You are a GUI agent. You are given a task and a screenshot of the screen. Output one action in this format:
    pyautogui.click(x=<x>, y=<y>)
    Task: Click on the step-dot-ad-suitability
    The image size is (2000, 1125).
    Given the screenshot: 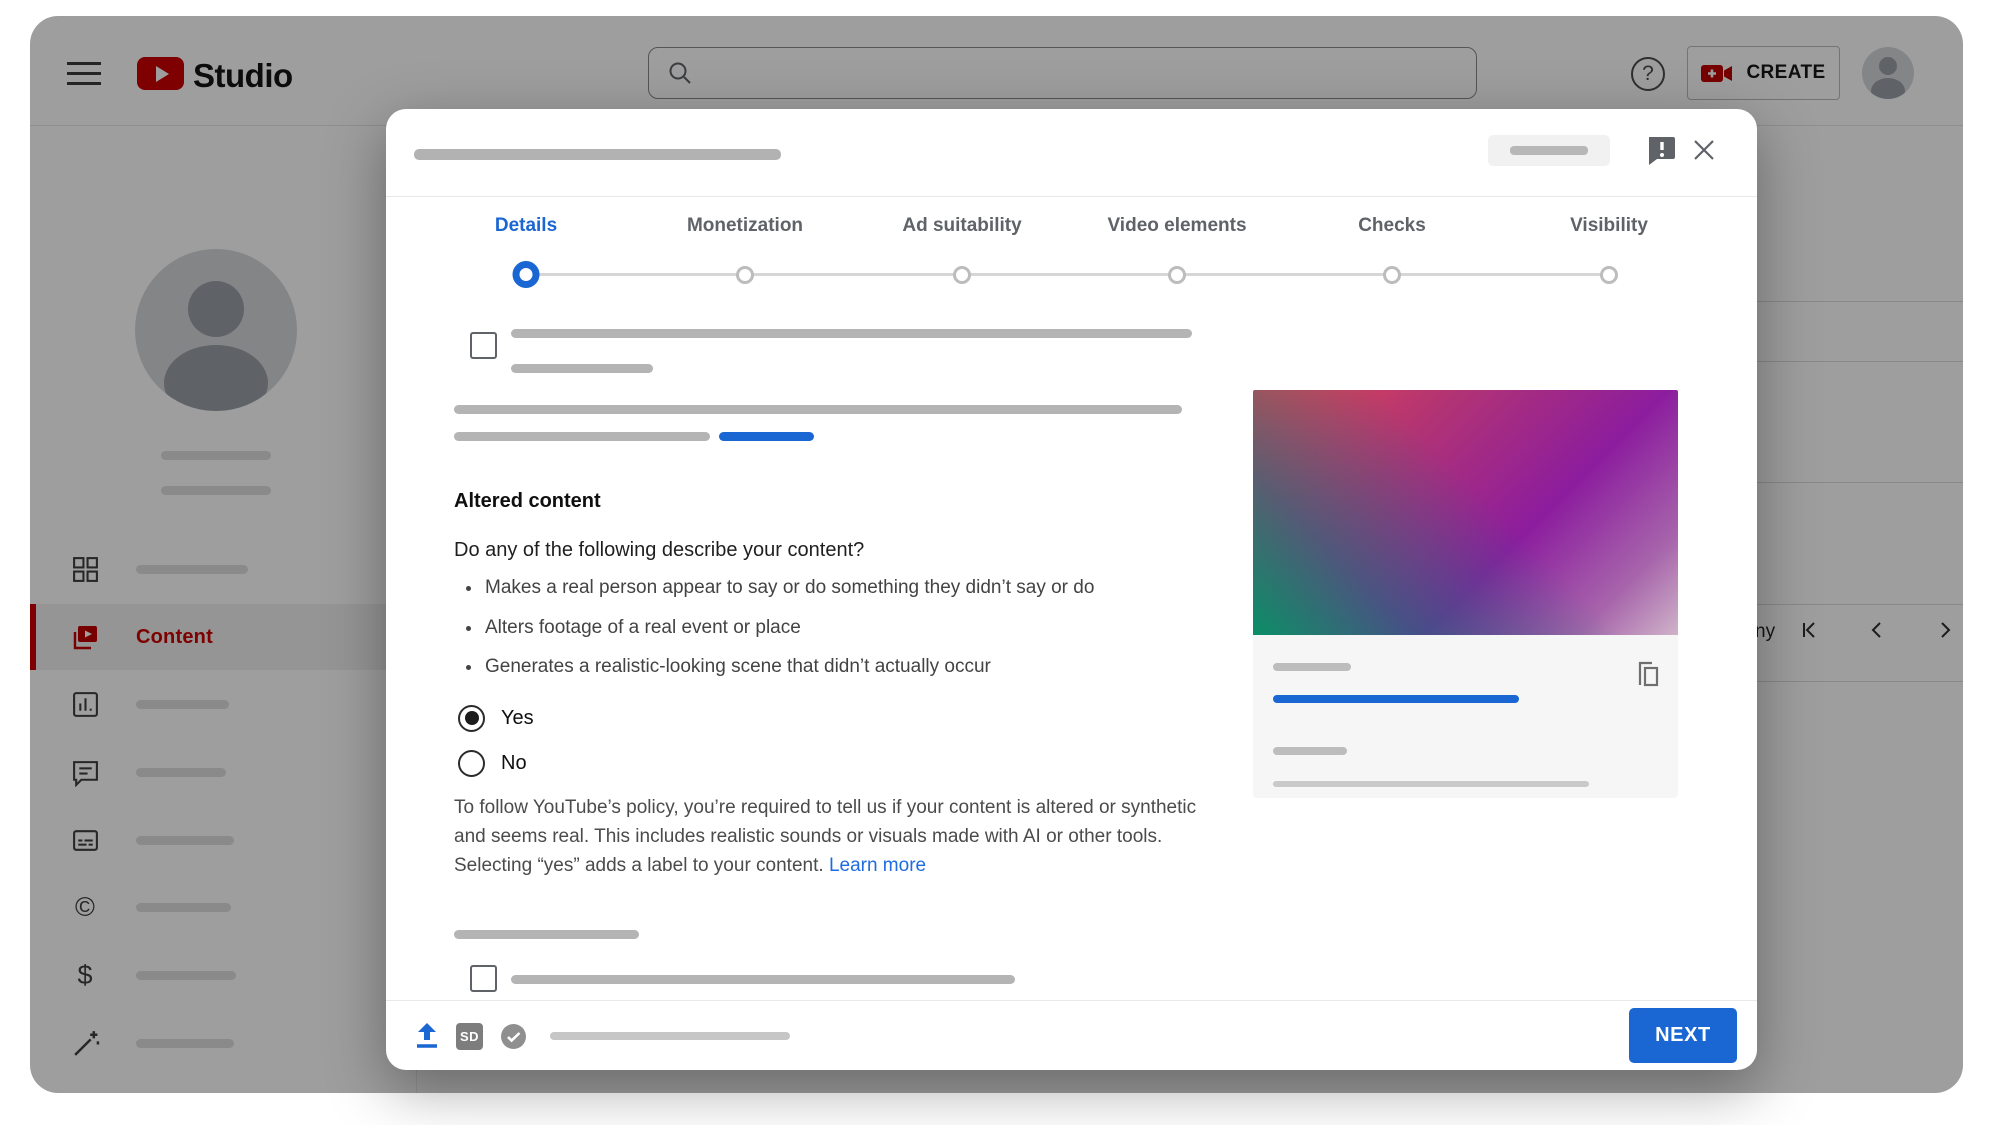 What is the action you would take?
    pyautogui.click(x=962, y=275)
    